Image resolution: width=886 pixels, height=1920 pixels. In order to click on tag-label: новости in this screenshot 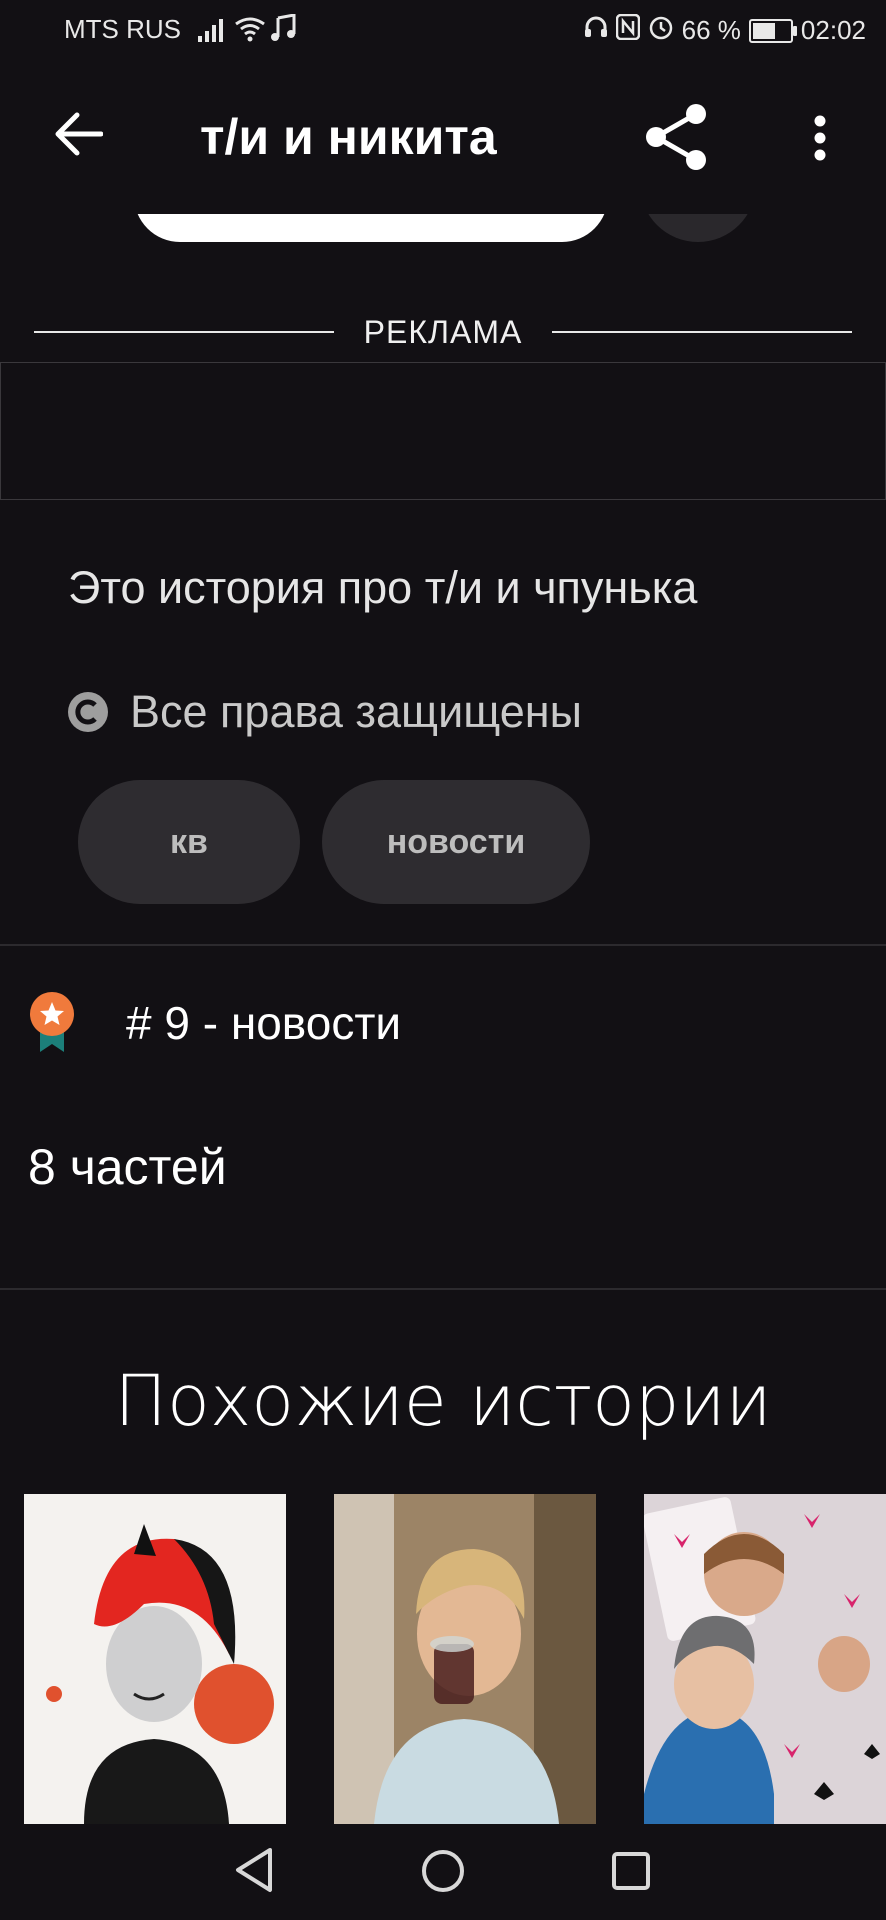, I will do `click(456, 841)`.